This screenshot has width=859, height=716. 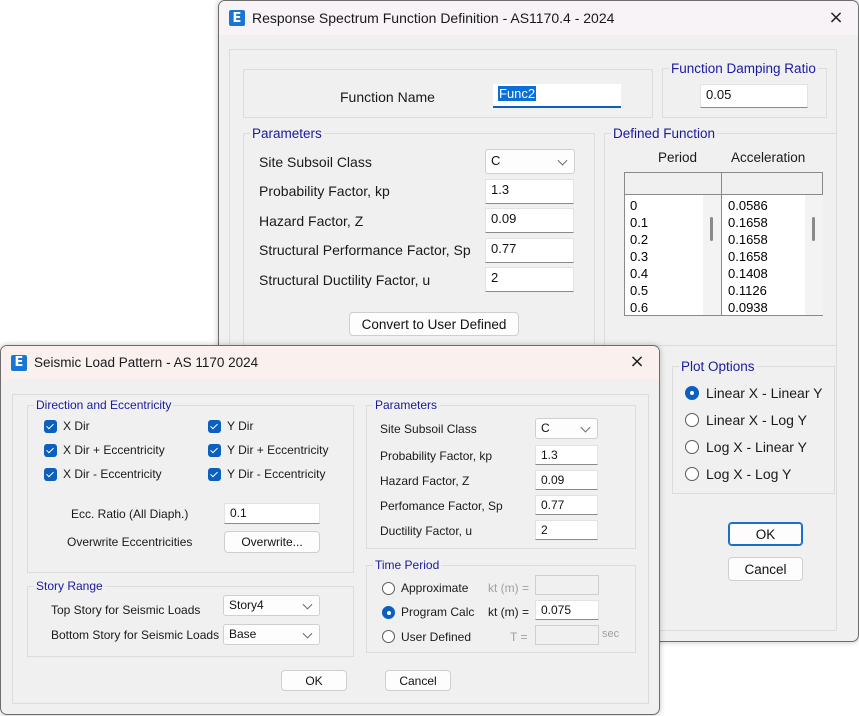 What do you see at coordinates (567, 635) in the screenshot?
I see `user-defined-t-input` at bounding box center [567, 635].